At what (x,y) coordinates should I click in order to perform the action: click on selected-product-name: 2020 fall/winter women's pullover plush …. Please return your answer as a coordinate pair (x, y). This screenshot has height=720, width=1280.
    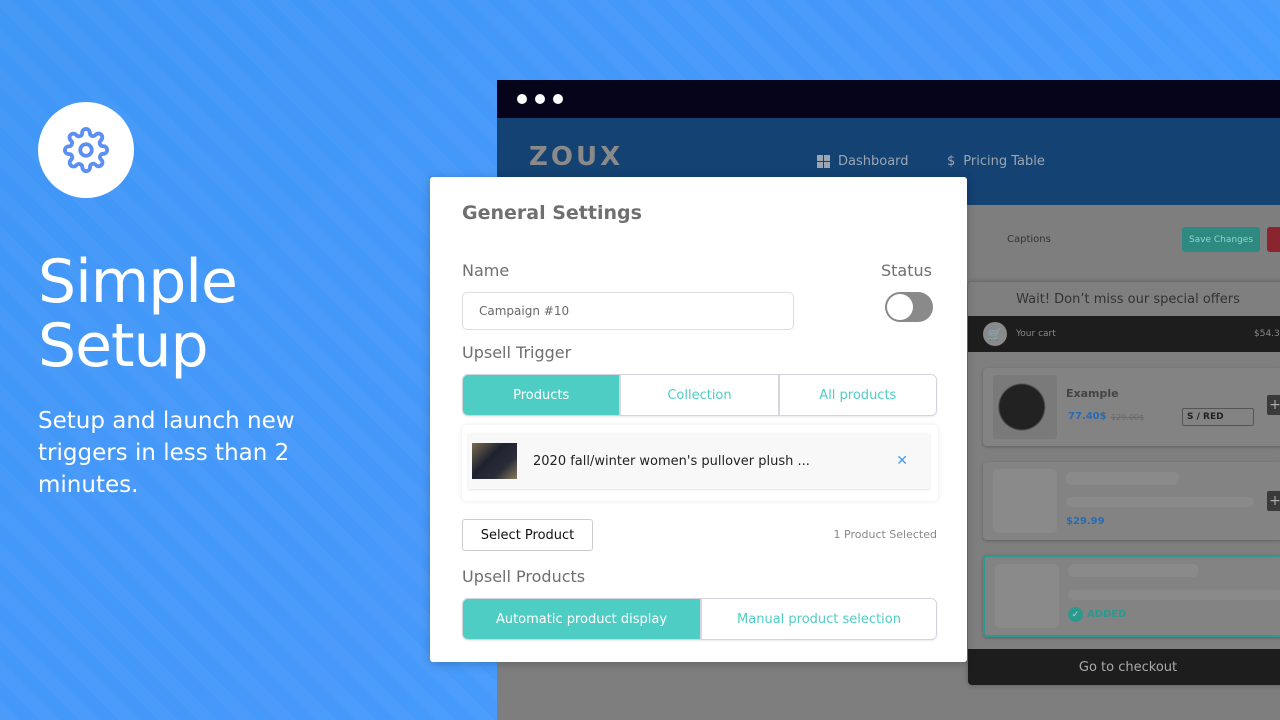
    Looking at the image, I should click on (671, 461).